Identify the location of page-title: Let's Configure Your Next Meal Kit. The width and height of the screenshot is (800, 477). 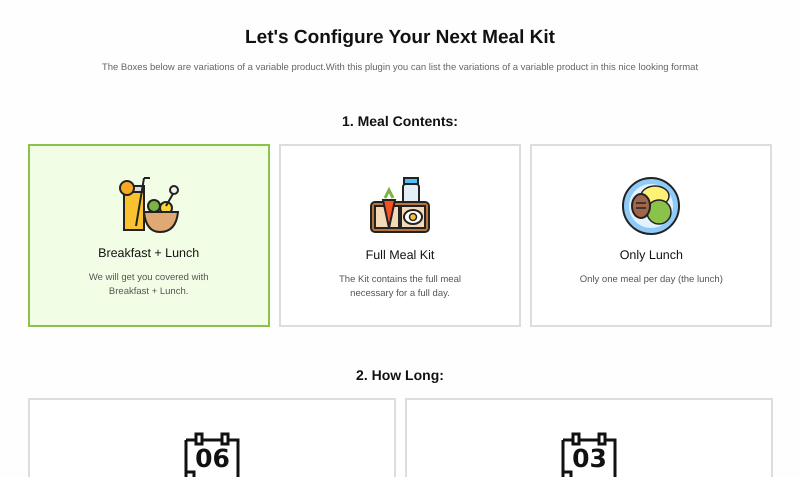
(400, 38).